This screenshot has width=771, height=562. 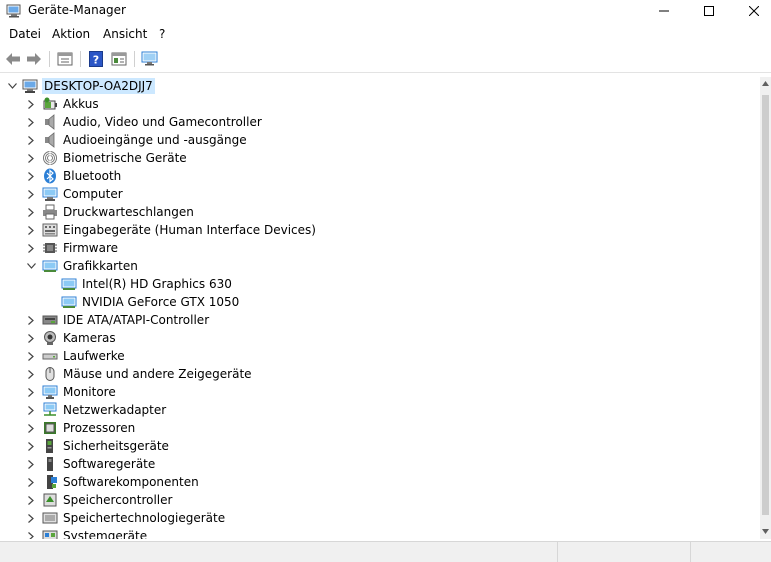 I want to click on monitor-icon, so click(x=50, y=392).